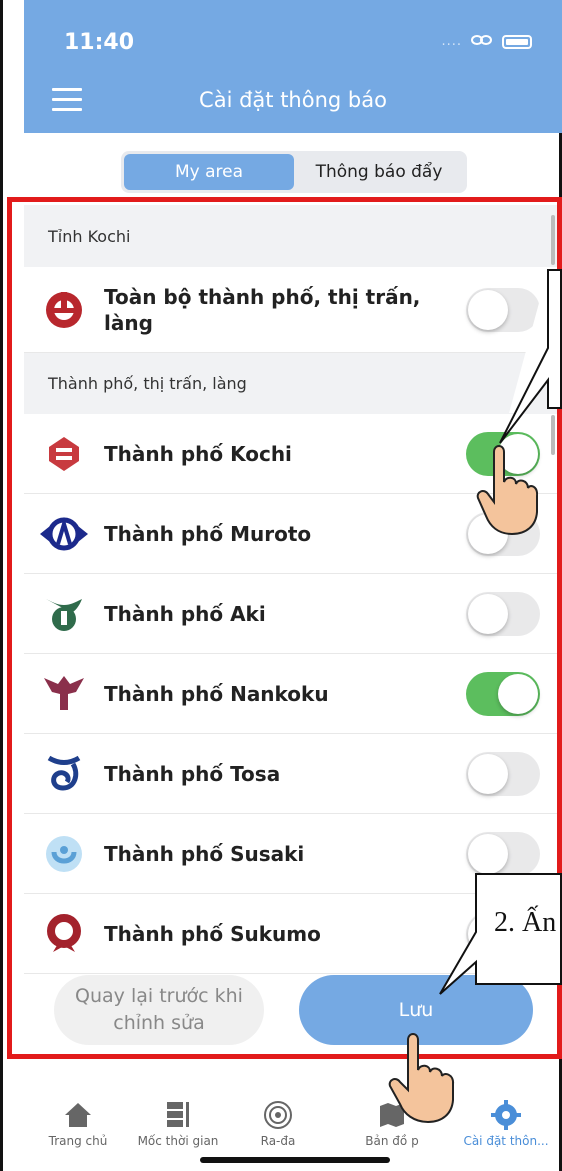 The height and width of the screenshot is (1171, 562). Describe the element at coordinates (64, 854) in the screenshot. I see `susaki-city-emblem-icon` at that location.